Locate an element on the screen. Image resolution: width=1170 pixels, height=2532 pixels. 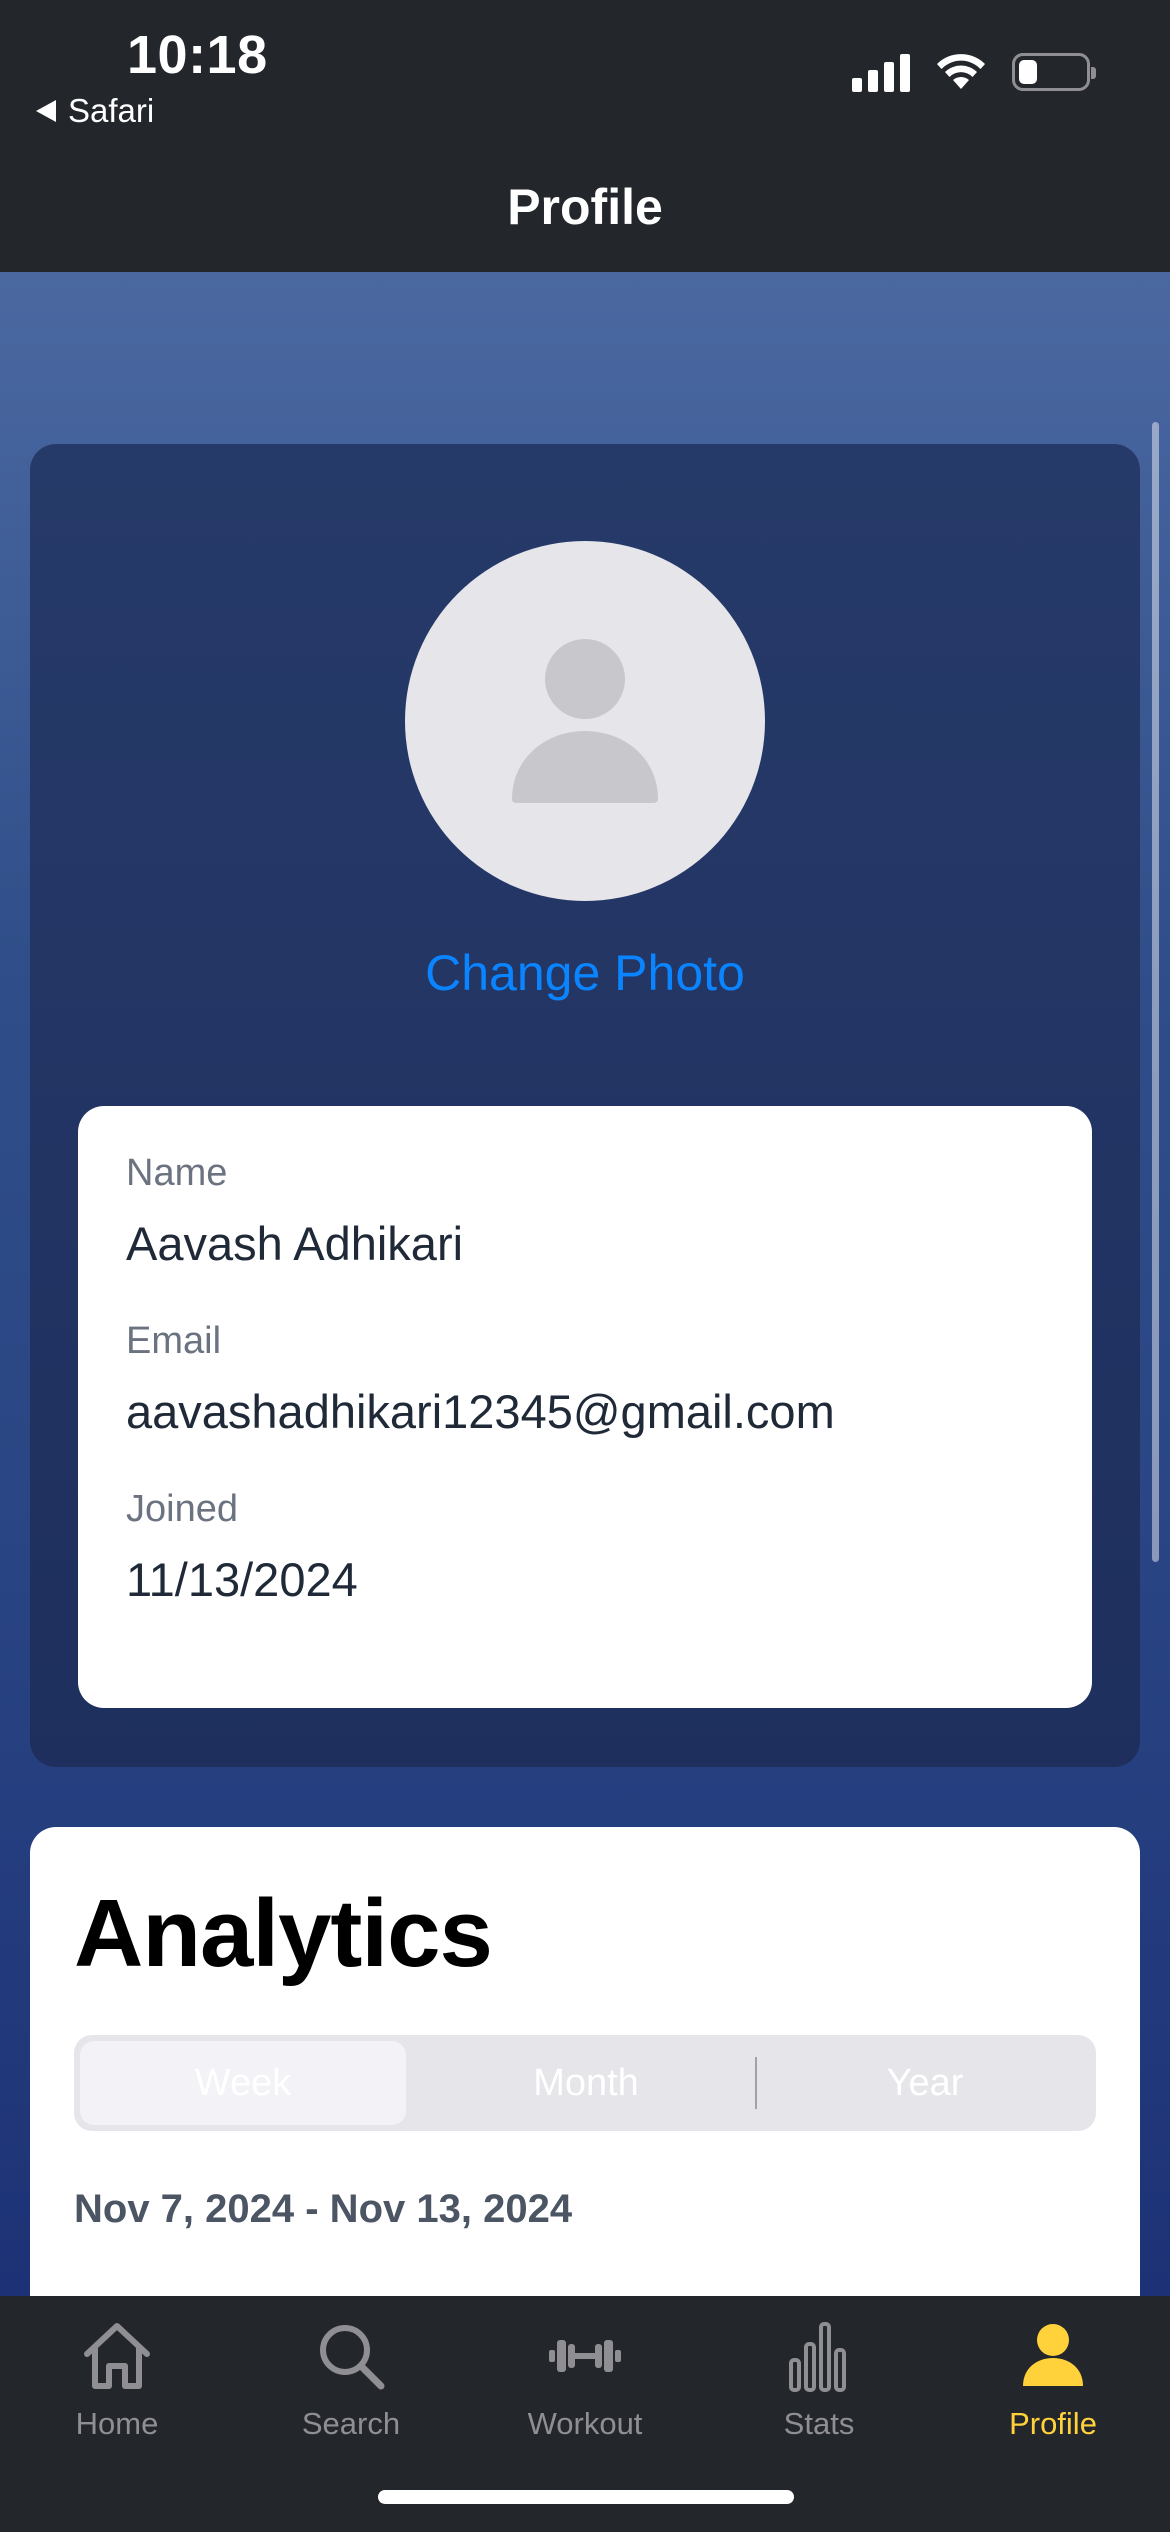
email-label: Email is located at coordinates (174, 1341).